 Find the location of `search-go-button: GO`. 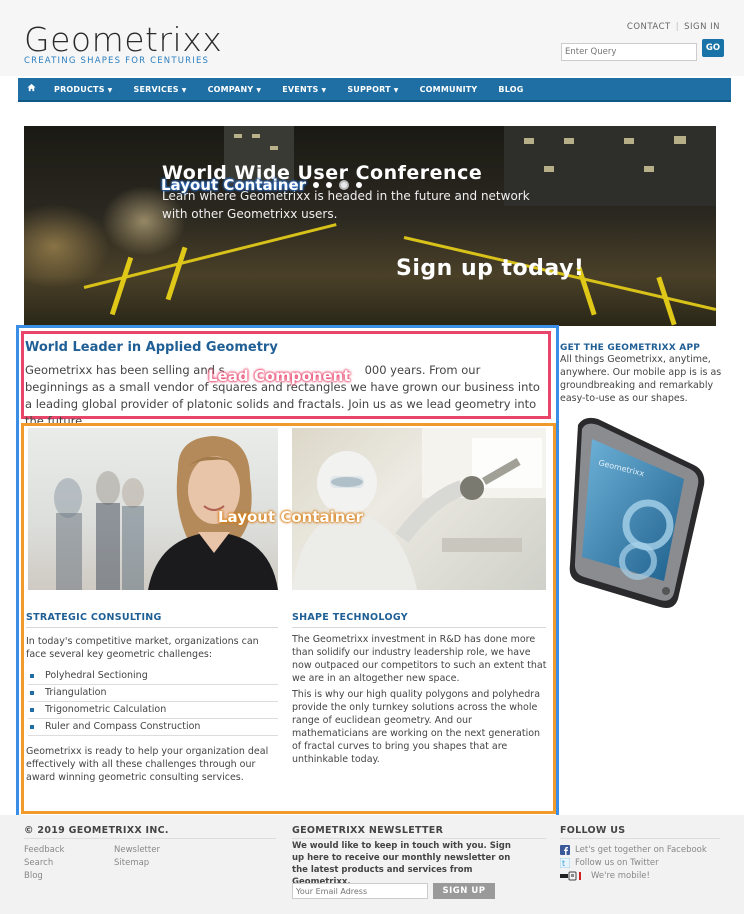

search-go-button: GO is located at coordinates (713, 48).